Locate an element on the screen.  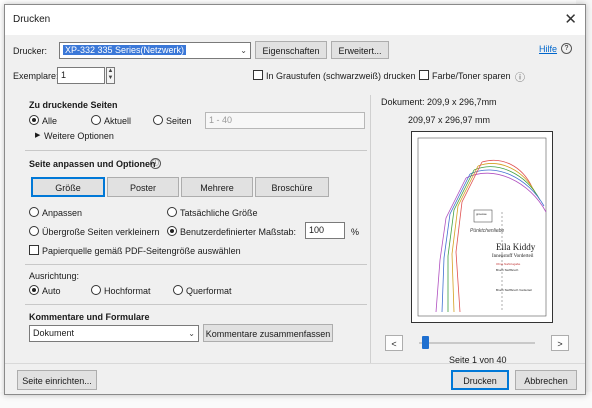
radio-all-label: Alle is located at coordinates (50, 121).